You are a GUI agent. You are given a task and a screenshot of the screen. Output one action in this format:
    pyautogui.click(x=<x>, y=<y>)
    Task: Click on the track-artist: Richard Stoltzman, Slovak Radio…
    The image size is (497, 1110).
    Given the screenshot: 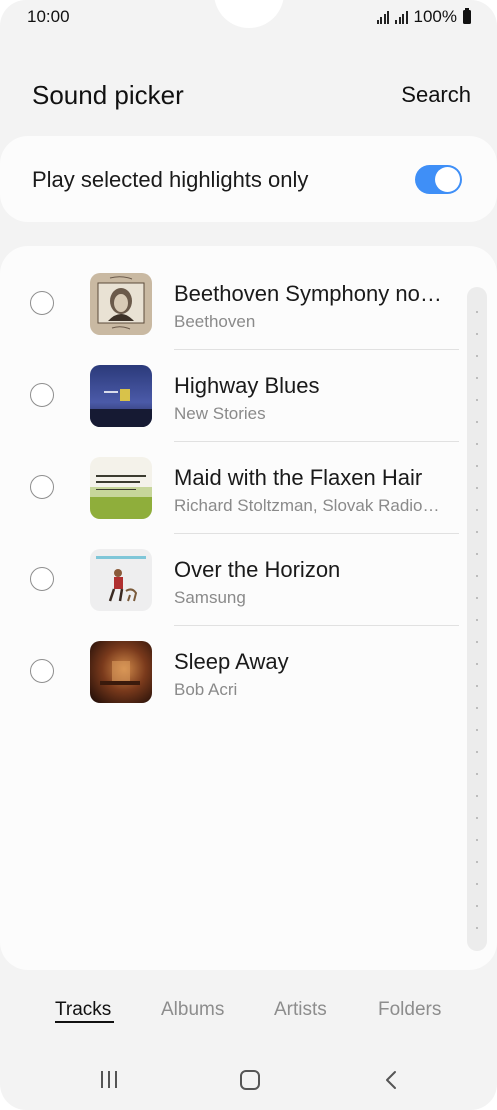 What is the action you would take?
    pyautogui.click(x=307, y=505)
    